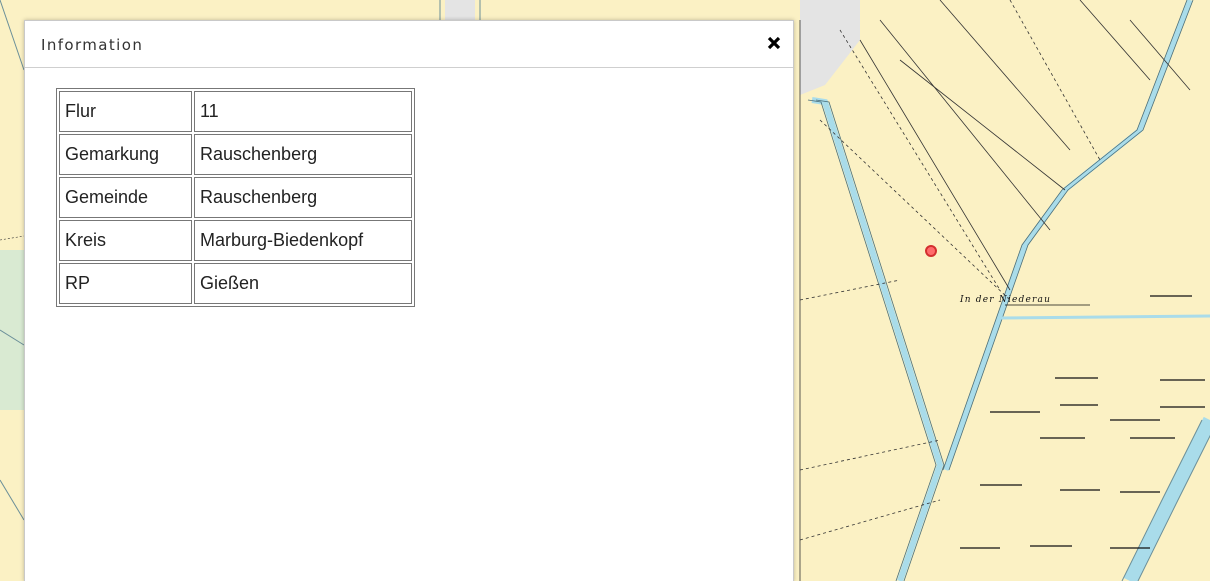 The height and width of the screenshot is (581, 1210). Describe the element at coordinates (931, 251) in the screenshot. I see `location-marker-icon` at that location.